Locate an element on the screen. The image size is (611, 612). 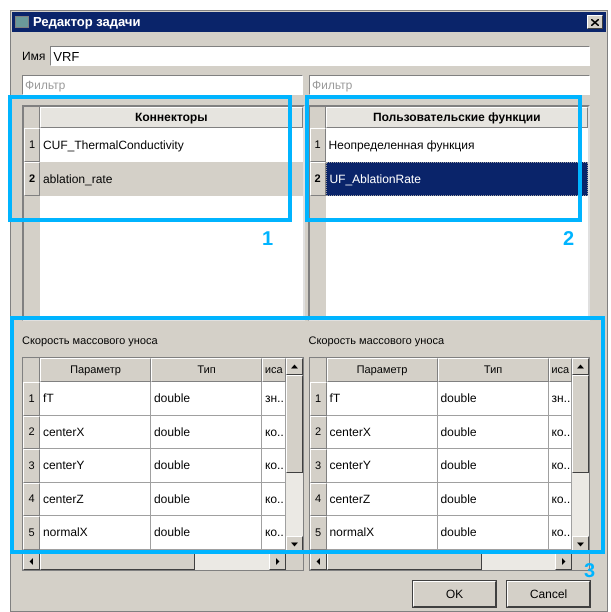
name-label: Имя is located at coordinates (34, 56).